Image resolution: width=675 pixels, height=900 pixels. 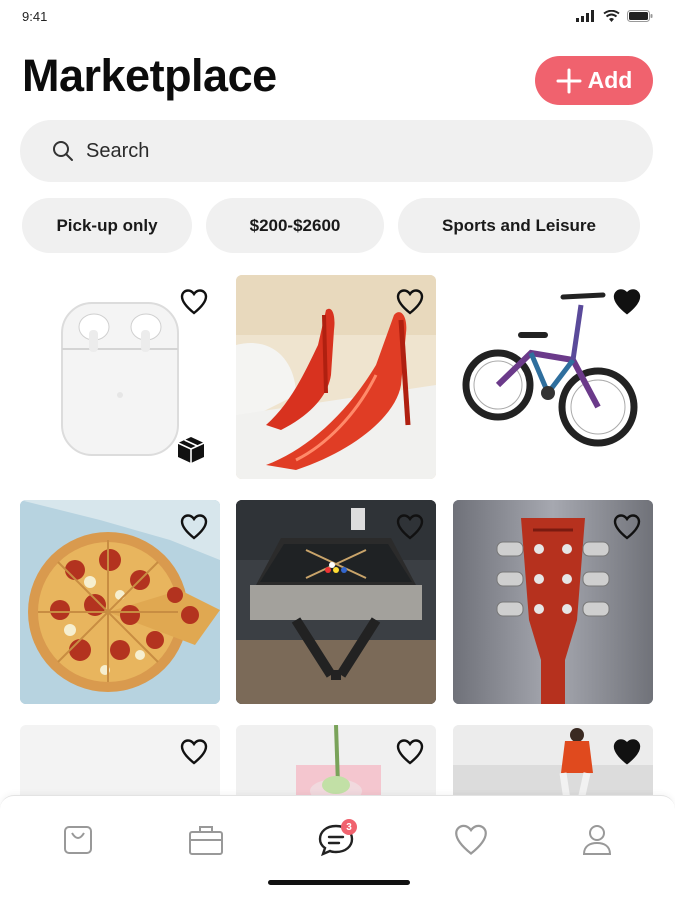 I want to click on signal-icon, so click(x=585, y=16).